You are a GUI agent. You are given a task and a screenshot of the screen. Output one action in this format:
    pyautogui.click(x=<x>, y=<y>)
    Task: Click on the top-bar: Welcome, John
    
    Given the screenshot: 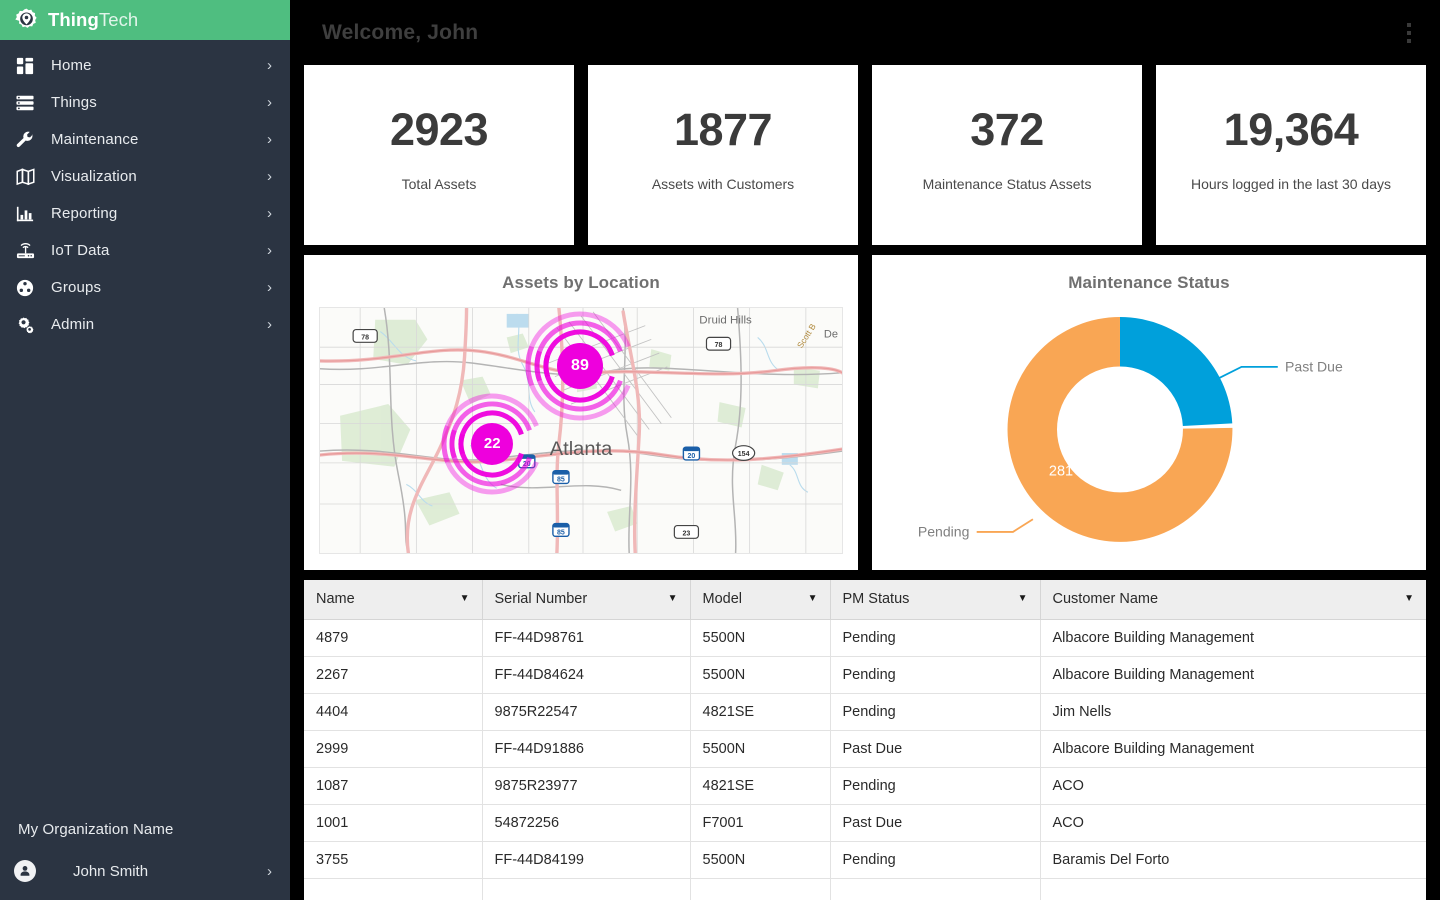 What is the action you would take?
    pyautogui.click(x=865, y=32)
    